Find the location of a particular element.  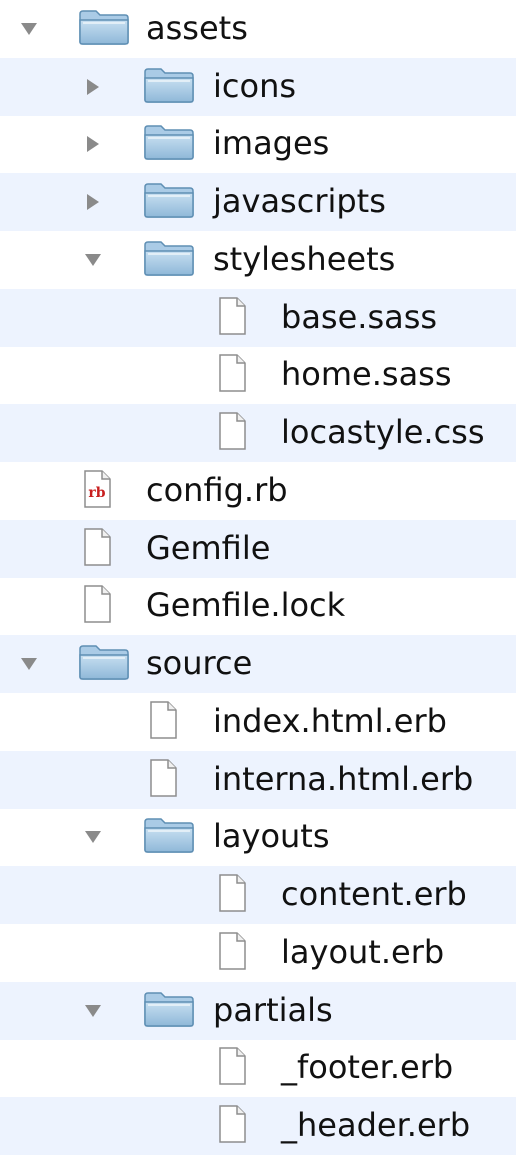

tree-row-interna-html-erb: interna.html.erb is located at coordinates (258, 779).